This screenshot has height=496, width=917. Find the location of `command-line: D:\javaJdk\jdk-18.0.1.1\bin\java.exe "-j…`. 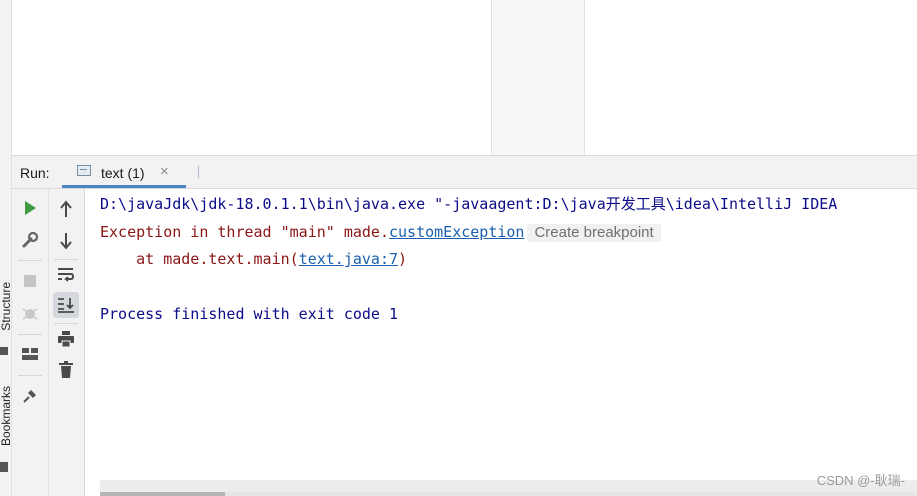

command-line: D:\javaJdk\jdk-18.0.1.1\bin\java.exe "-j… is located at coordinates (469, 204).